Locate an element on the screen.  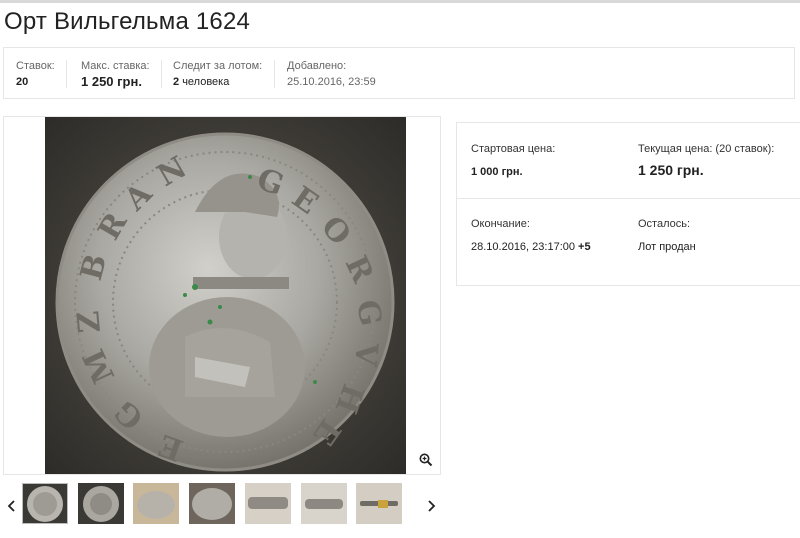
stat-watchers-label: Следит за лотом: is located at coordinates (218, 66).